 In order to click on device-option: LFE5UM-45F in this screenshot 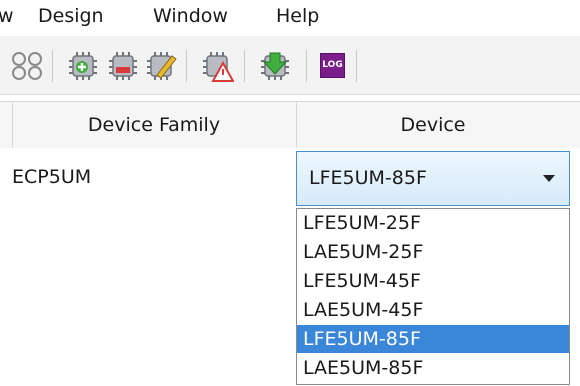, I will do `click(433, 281)`.